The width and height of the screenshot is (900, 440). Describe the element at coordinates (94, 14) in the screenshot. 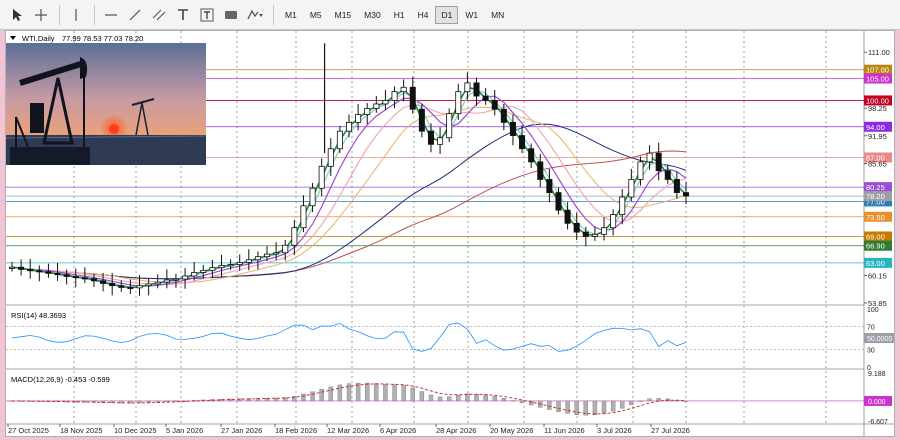

I see `toolbar-separator` at that location.